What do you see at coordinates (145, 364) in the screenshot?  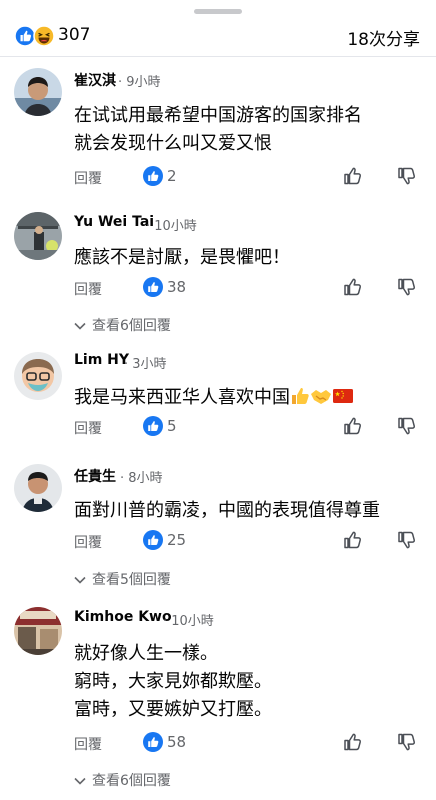 I see `comment-time: · 3小時` at bounding box center [145, 364].